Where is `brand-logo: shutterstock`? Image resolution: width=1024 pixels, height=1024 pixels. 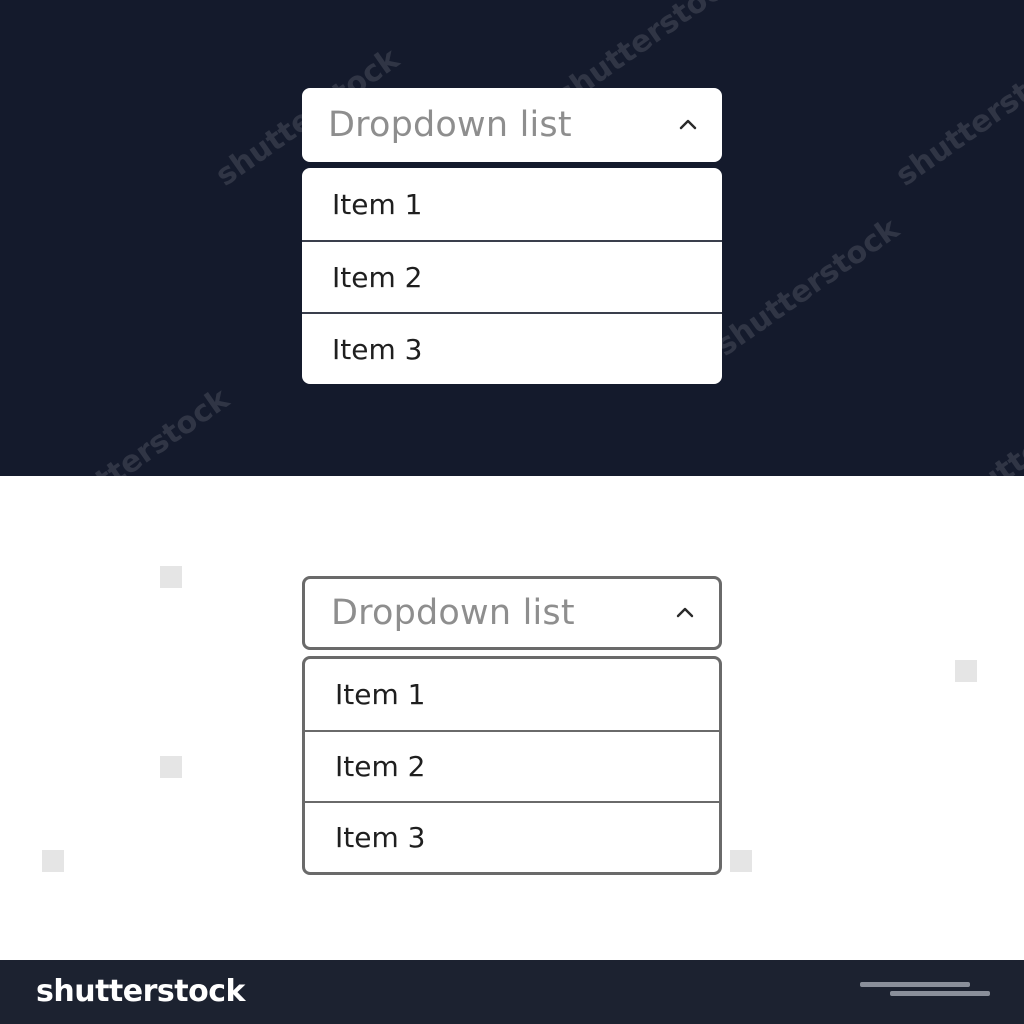
brand-logo: shutterstock is located at coordinates (140, 991).